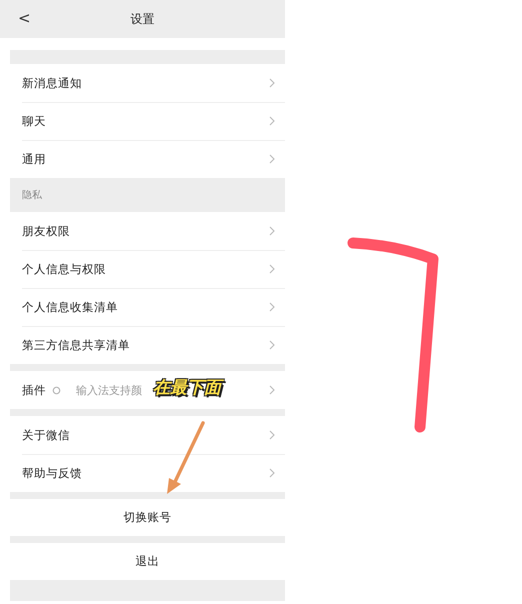 This screenshot has width=522, height=604. Describe the element at coordinates (70, 307) in the screenshot. I see `row-label: 个人信息收集清单` at that location.